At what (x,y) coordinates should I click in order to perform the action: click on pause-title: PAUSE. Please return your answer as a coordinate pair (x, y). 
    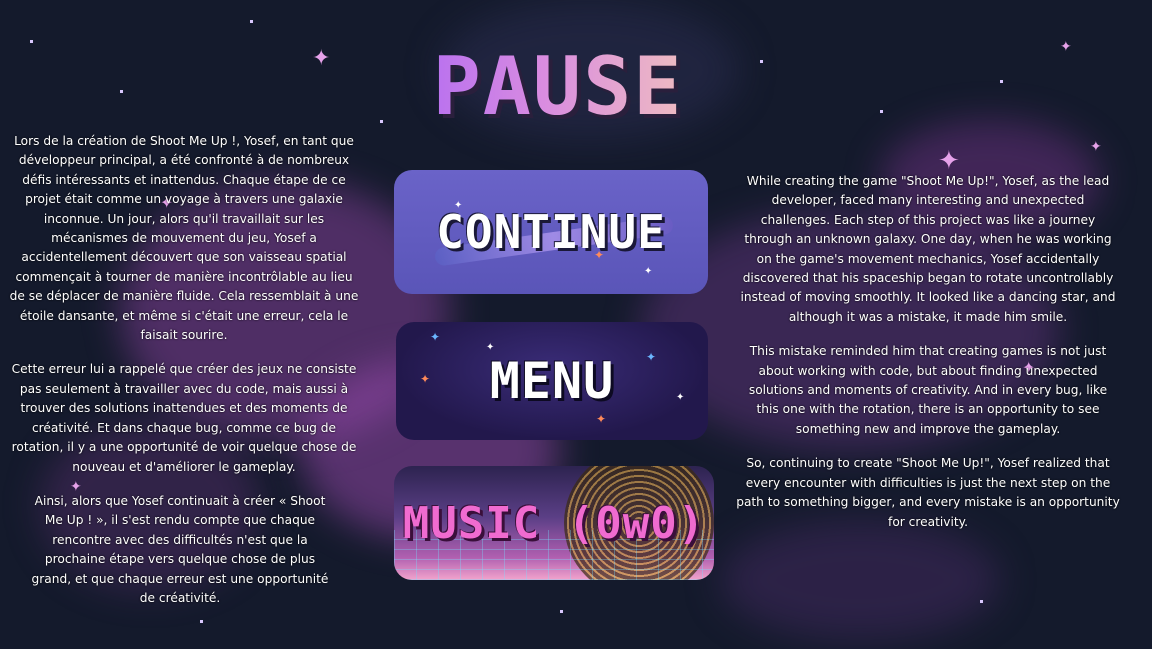
    Looking at the image, I should click on (558, 87).